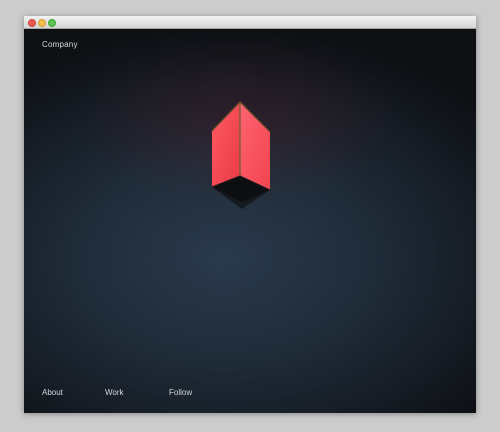 The image size is (500, 432). Describe the element at coordinates (60, 44) in the screenshot. I see `brand-link: Company` at that location.